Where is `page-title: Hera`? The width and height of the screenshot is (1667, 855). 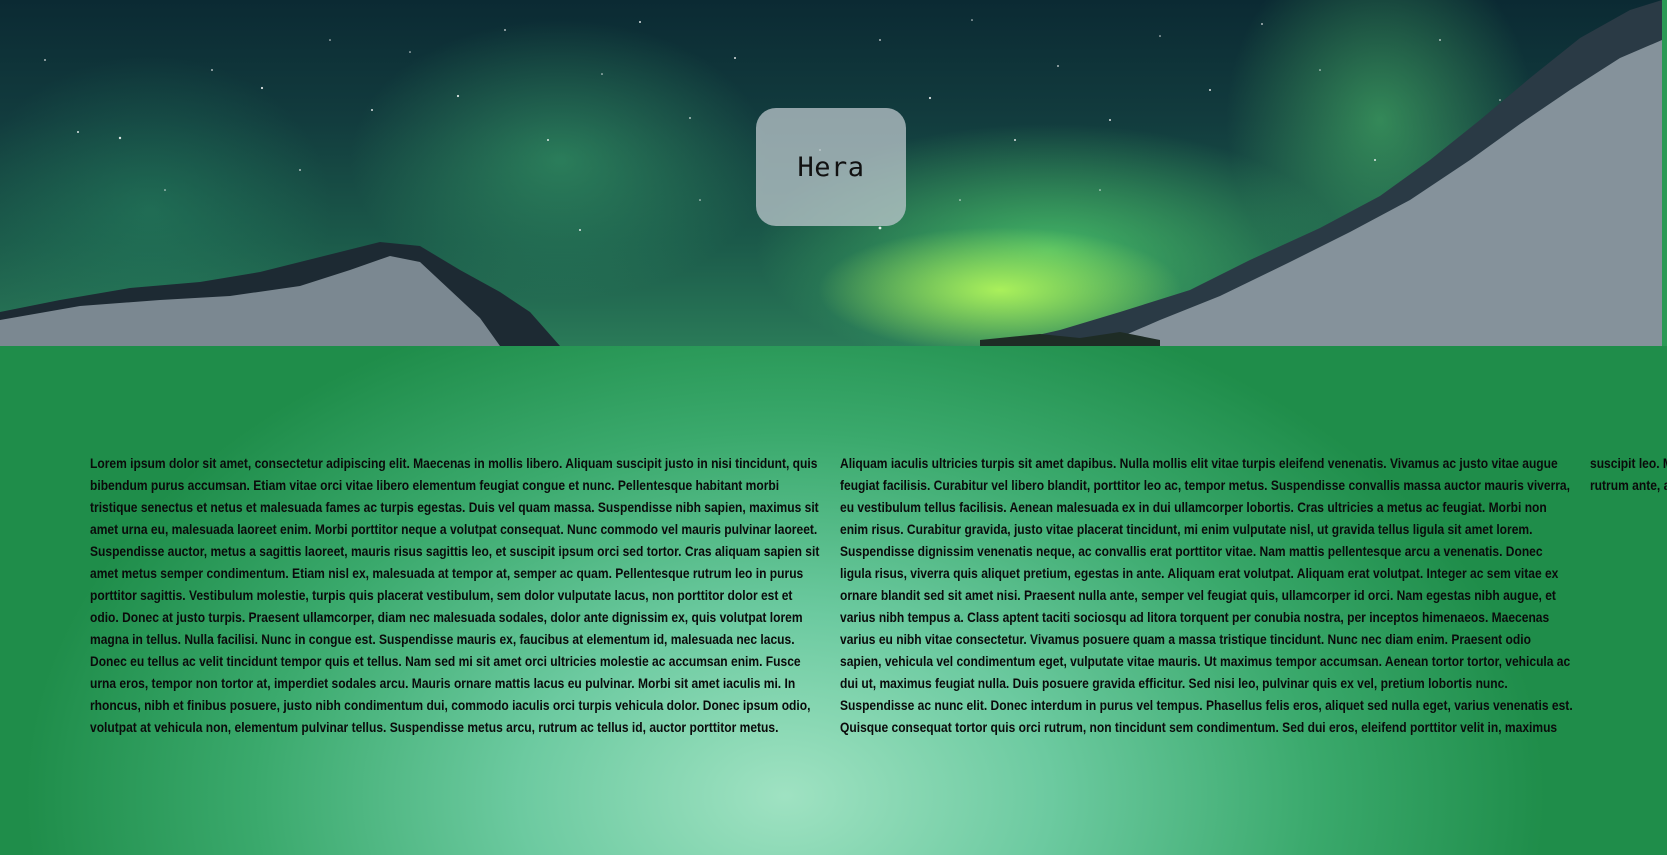 page-title: Hera is located at coordinates (831, 167).